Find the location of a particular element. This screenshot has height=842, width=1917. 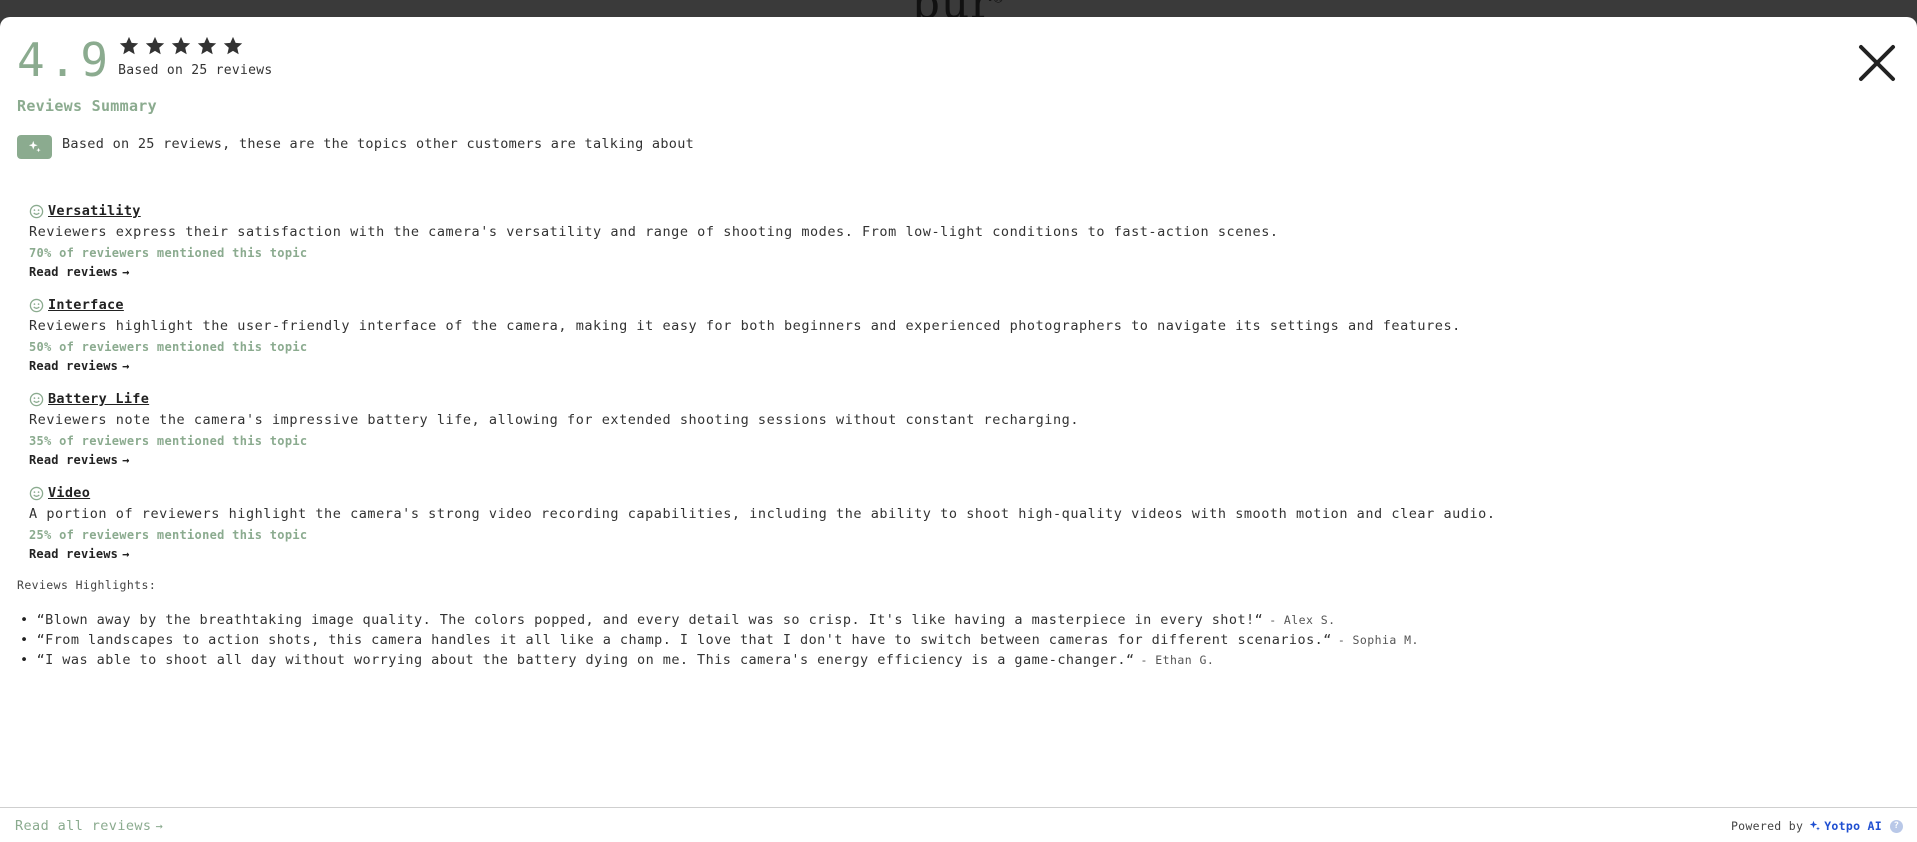

summary-title: Reviews Summary is located at coordinates (87, 106).